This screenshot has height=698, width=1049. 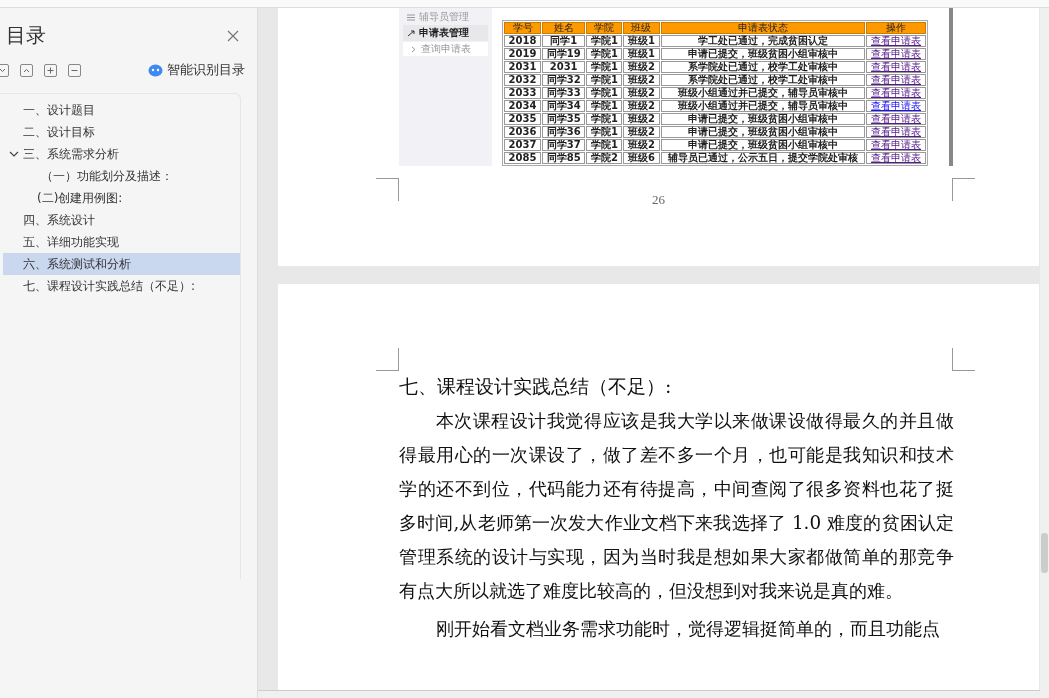 What do you see at coordinates (564, 158) in the screenshot?
I see `table-cell: 同学85` at bounding box center [564, 158].